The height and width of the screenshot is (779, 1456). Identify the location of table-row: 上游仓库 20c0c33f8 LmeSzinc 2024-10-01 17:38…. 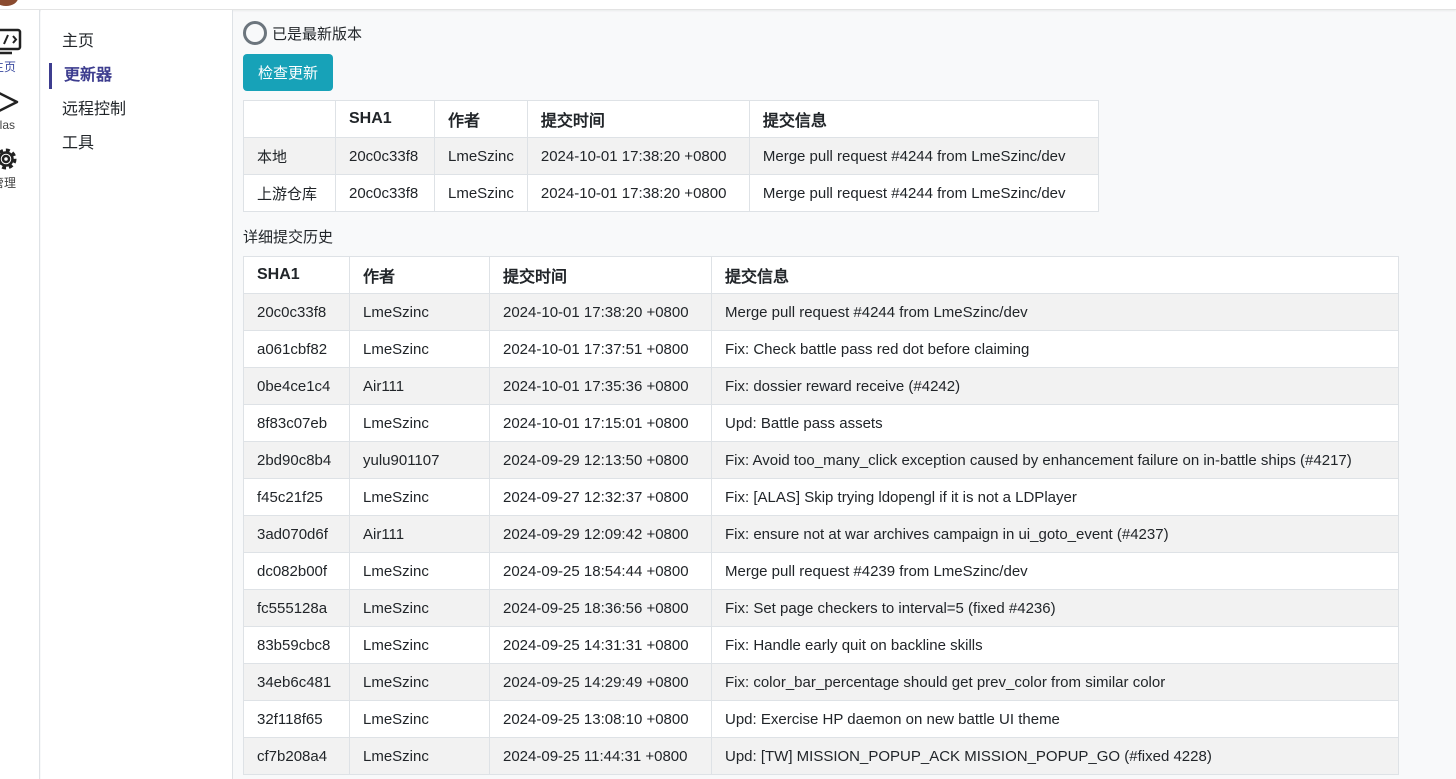
(671, 193).